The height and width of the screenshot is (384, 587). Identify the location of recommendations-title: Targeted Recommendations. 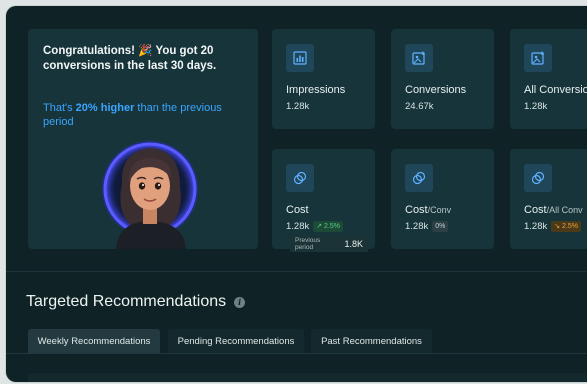
(126, 301).